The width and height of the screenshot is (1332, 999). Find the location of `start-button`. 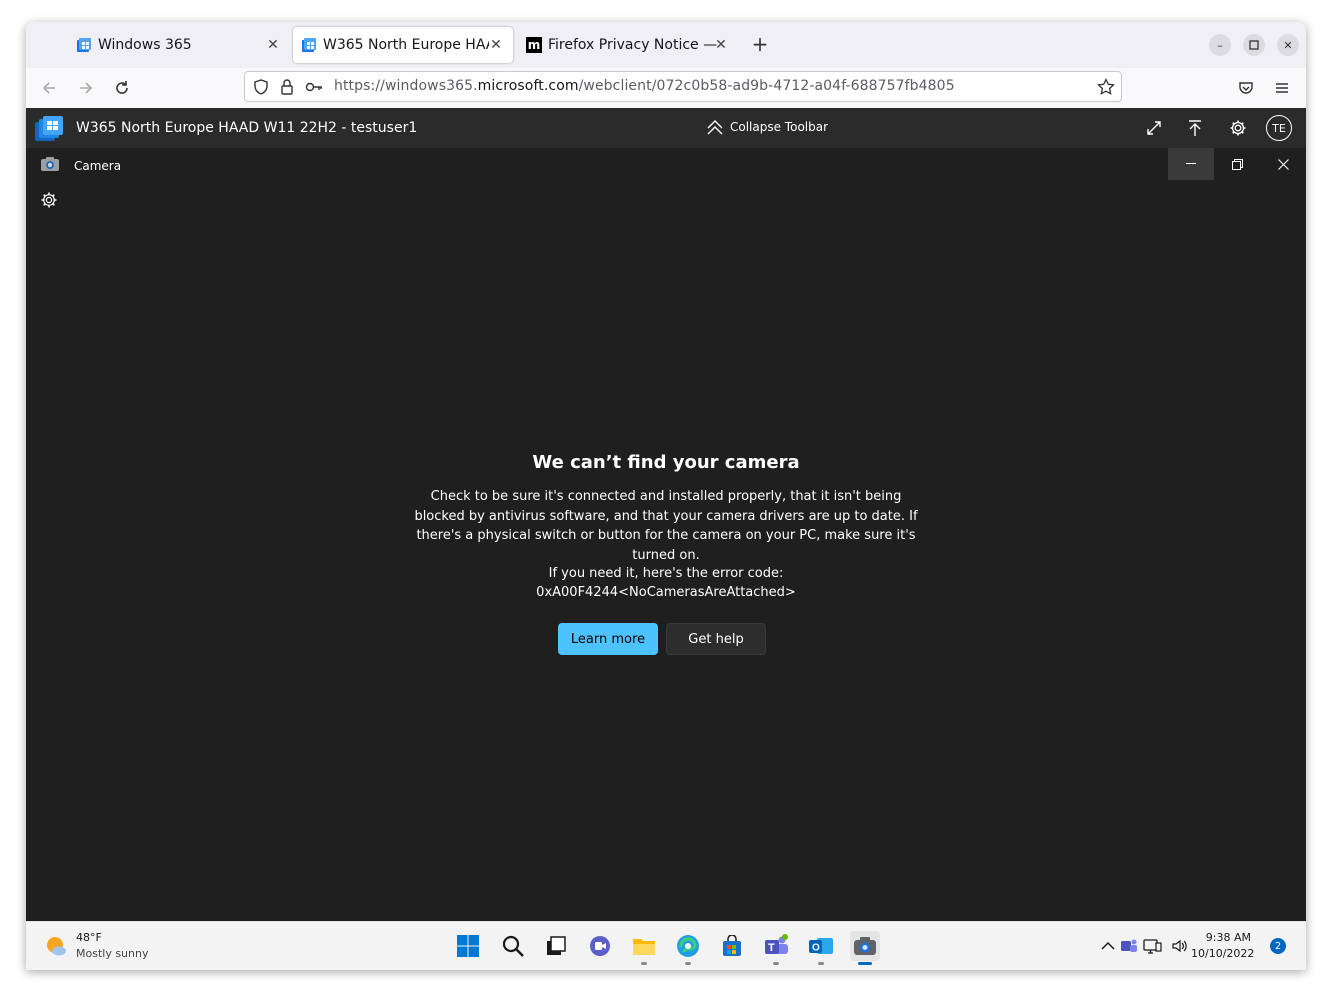

start-button is located at coordinates (468, 946).